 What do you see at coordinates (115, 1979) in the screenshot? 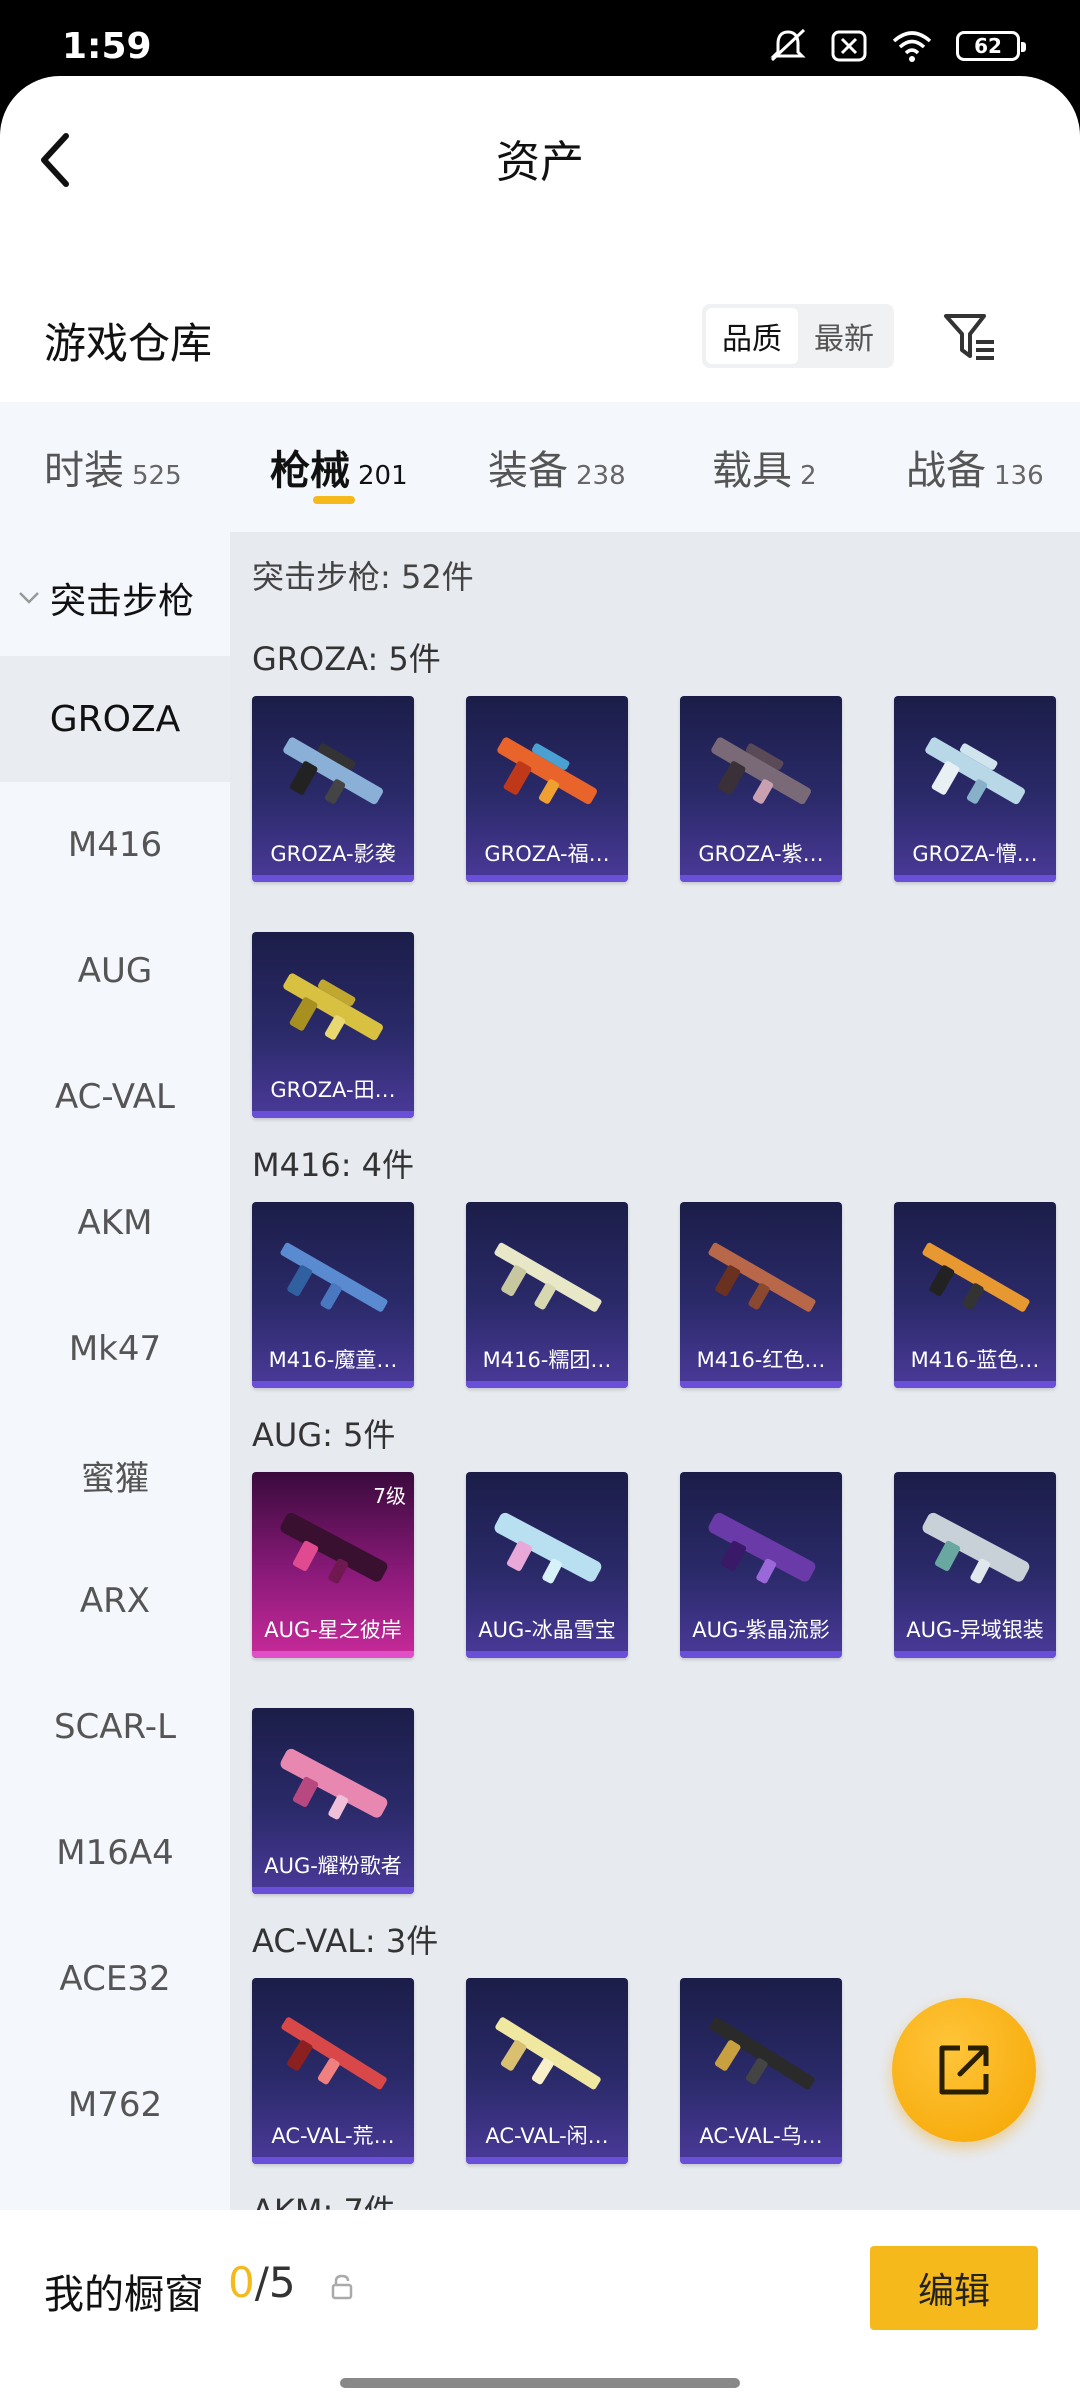
I see `sidebar-item-ace32: ACE32` at bounding box center [115, 1979].